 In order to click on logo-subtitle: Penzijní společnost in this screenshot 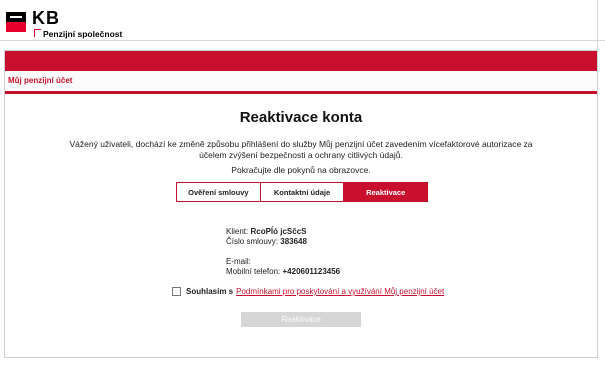, I will do `click(83, 34)`.